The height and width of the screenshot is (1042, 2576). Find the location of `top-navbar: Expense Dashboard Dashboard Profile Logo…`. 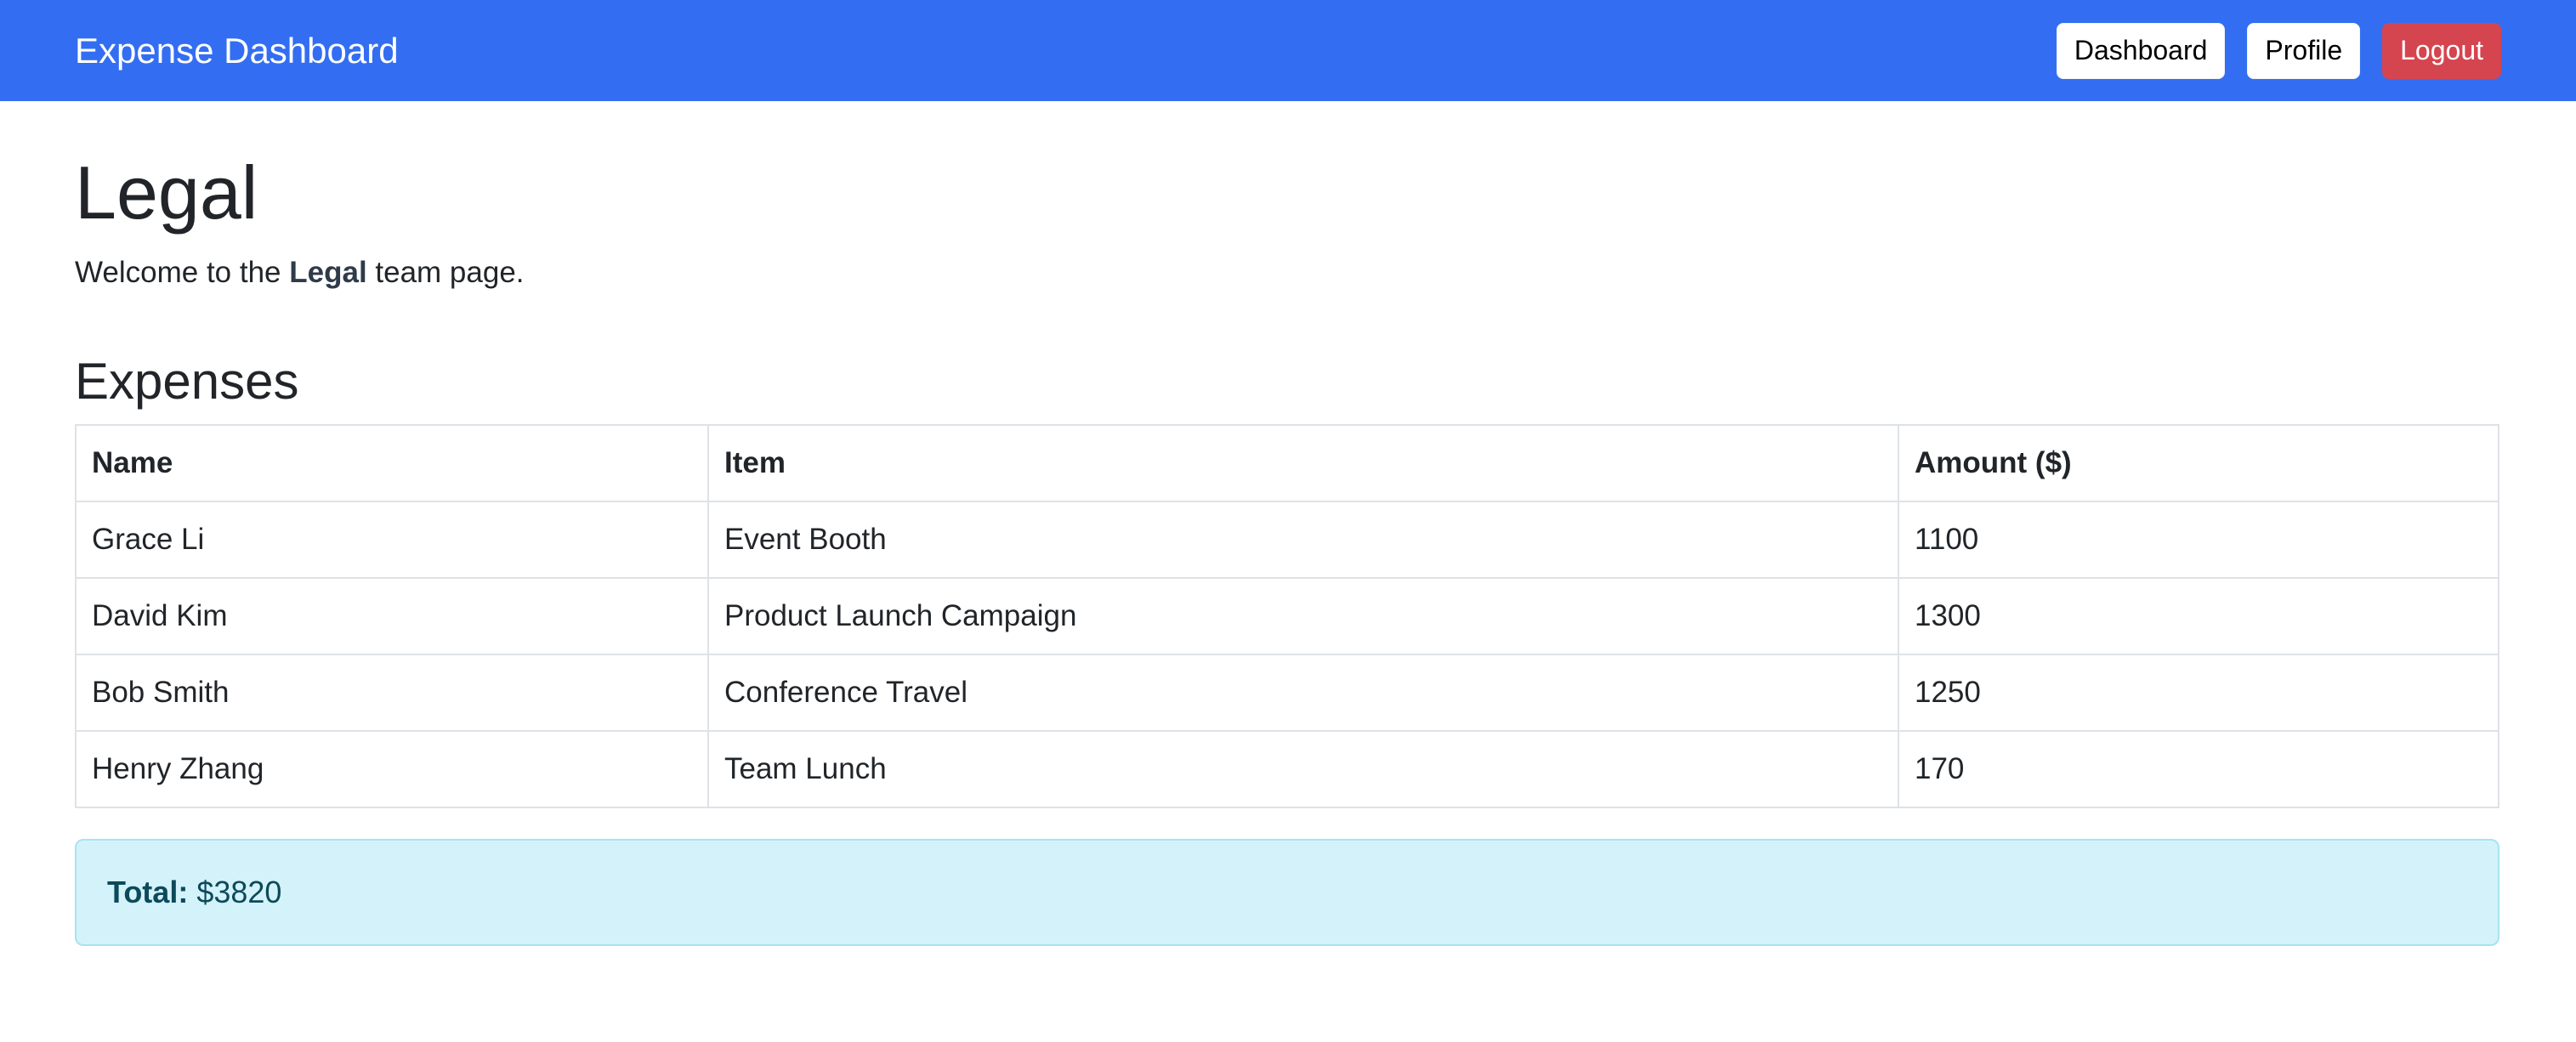

top-navbar: Expense Dashboard Dashboard Profile Logo… is located at coordinates (1288, 50).